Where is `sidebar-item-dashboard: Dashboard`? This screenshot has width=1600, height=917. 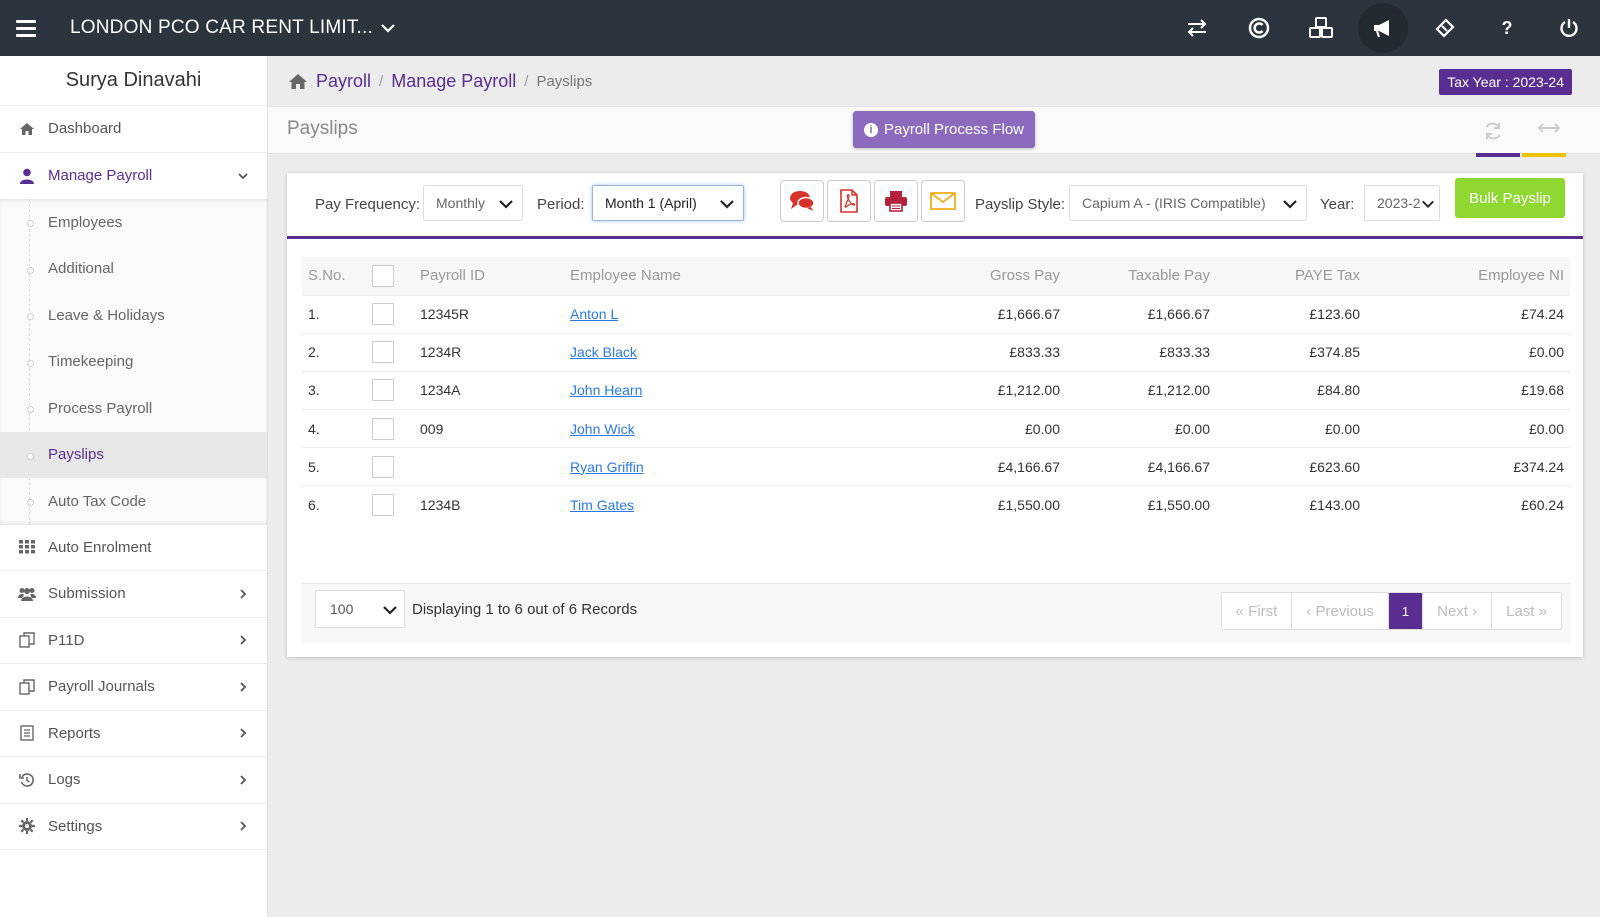 sidebar-item-dashboard: Dashboard is located at coordinates (133, 129).